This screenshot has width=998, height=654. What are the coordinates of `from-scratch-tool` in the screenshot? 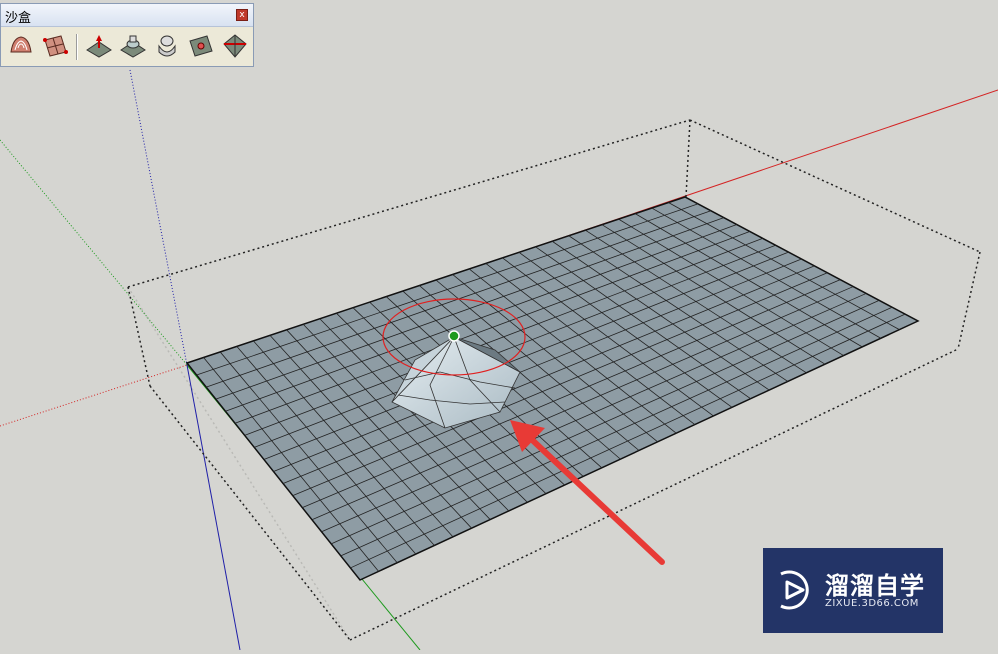 It's located at (55, 46).